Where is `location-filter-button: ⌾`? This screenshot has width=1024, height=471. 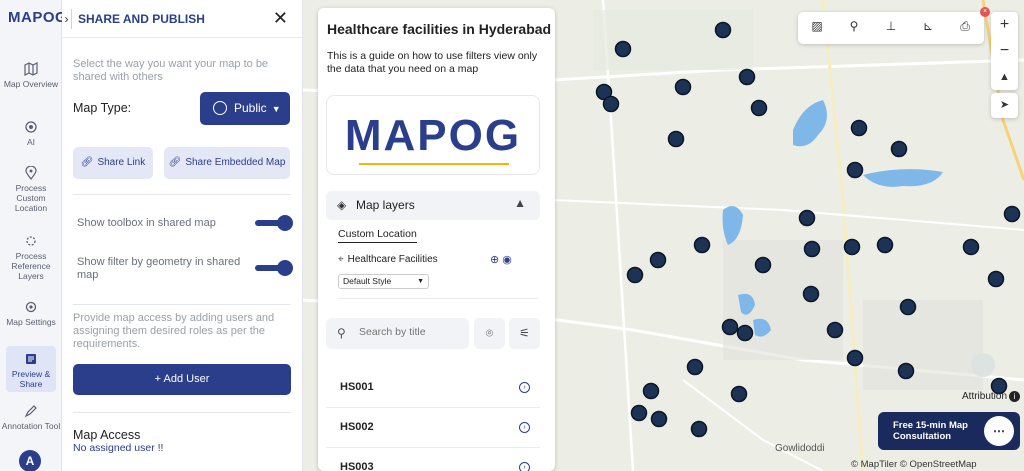 location-filter-button: ⌾ is located at coordinates (489, 333).